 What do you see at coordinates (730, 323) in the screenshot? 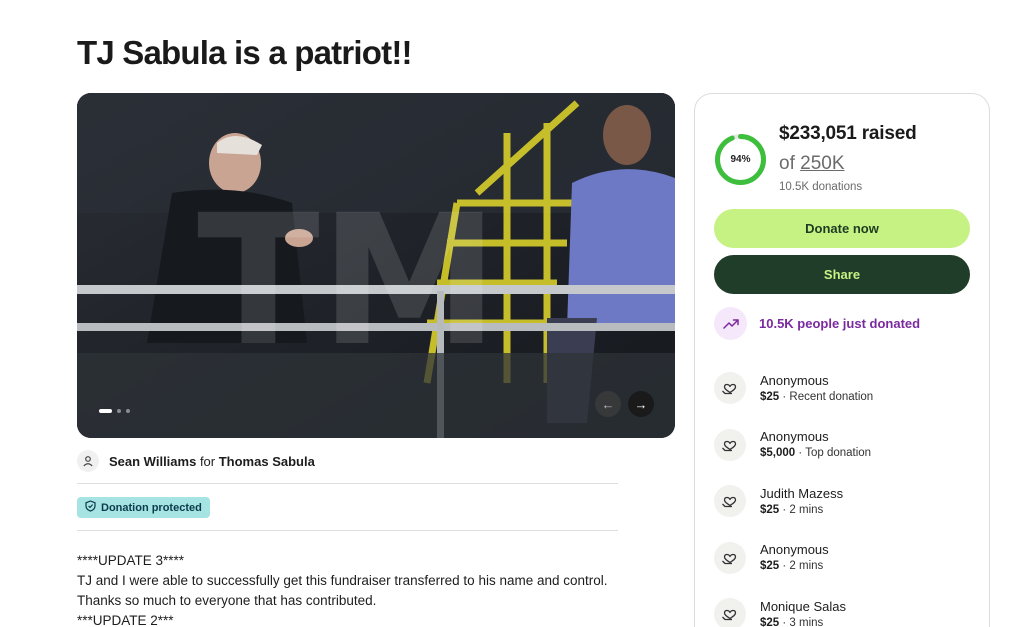
I see `trending-up-icon` at bounding box center [730, 323].